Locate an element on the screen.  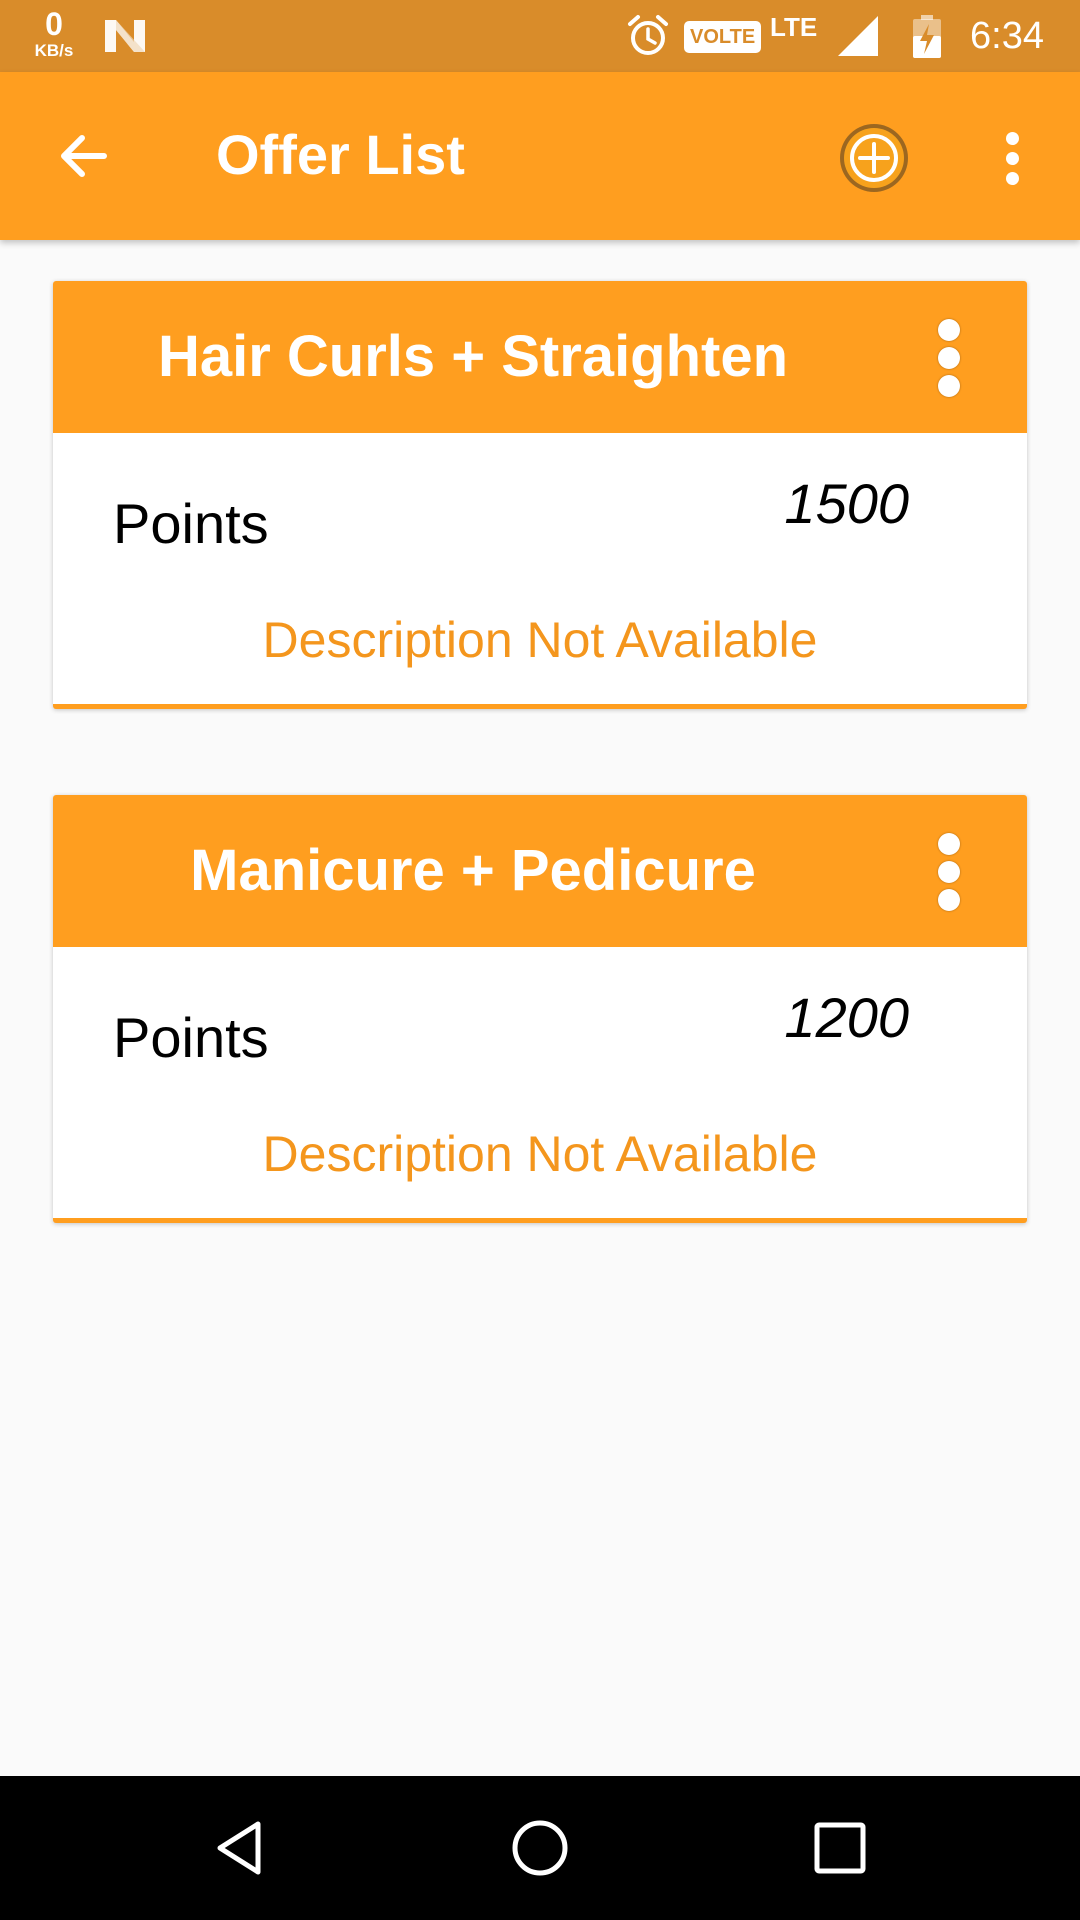
offer-card-header: Manicure + Pedicure is located at coordinates (540, 871).